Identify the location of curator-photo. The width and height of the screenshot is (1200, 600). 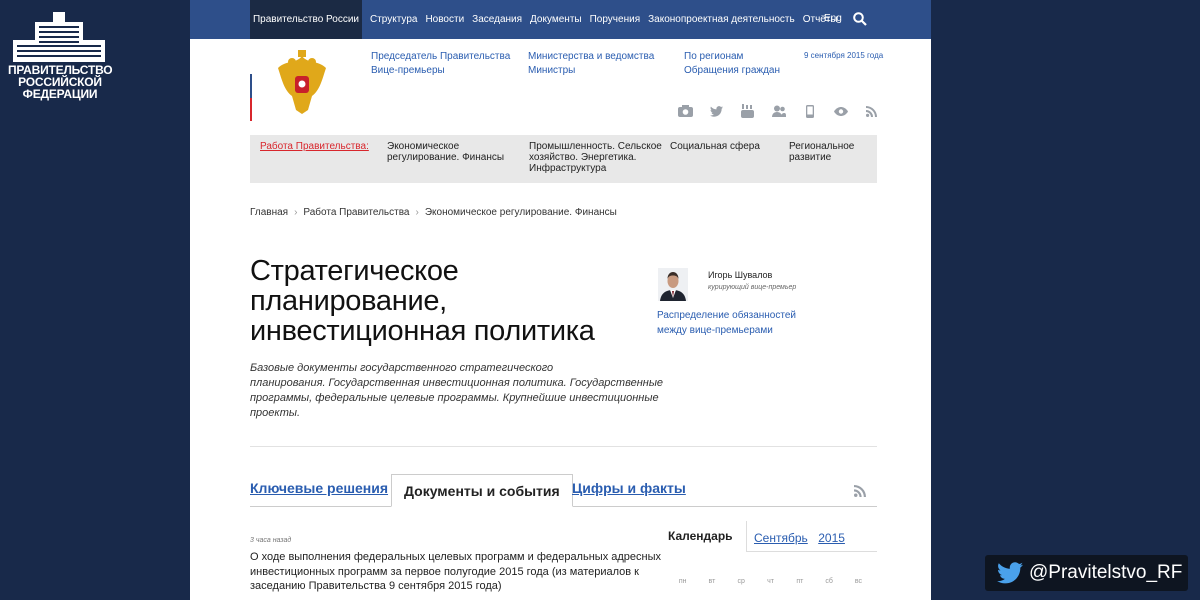
(673, 284).